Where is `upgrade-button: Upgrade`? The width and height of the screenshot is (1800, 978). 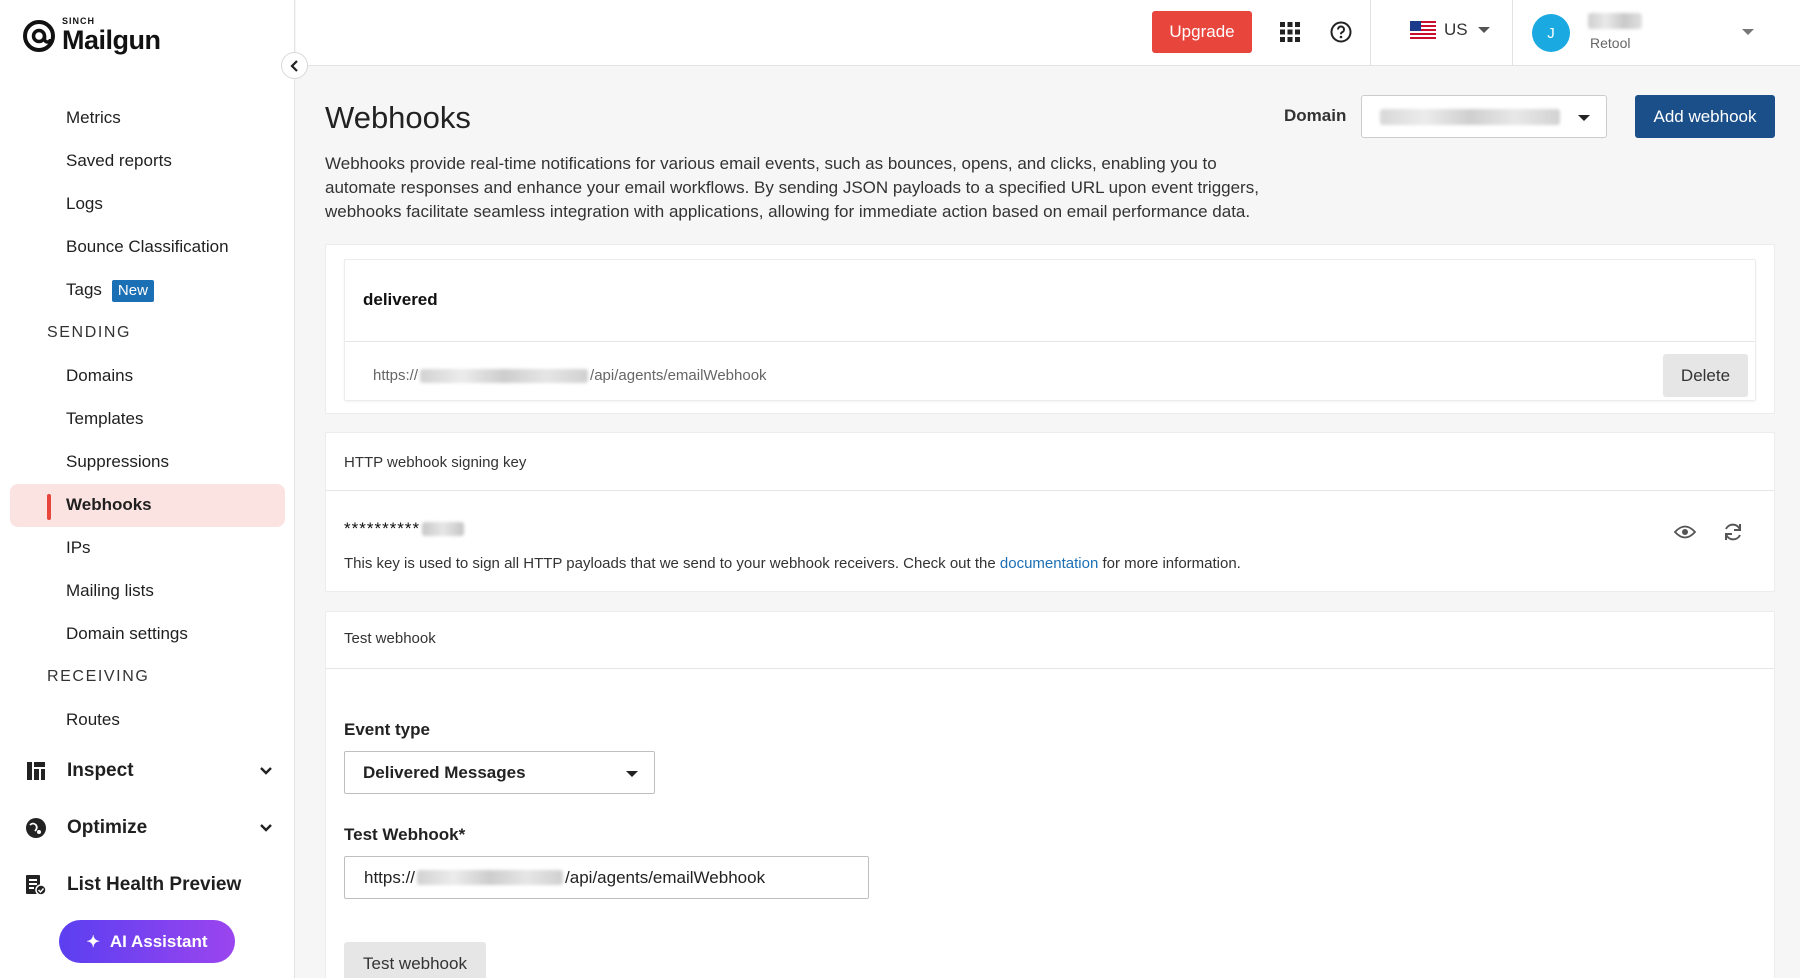 upgrade-button: Upgrade is located at coordinates (1202, 32).